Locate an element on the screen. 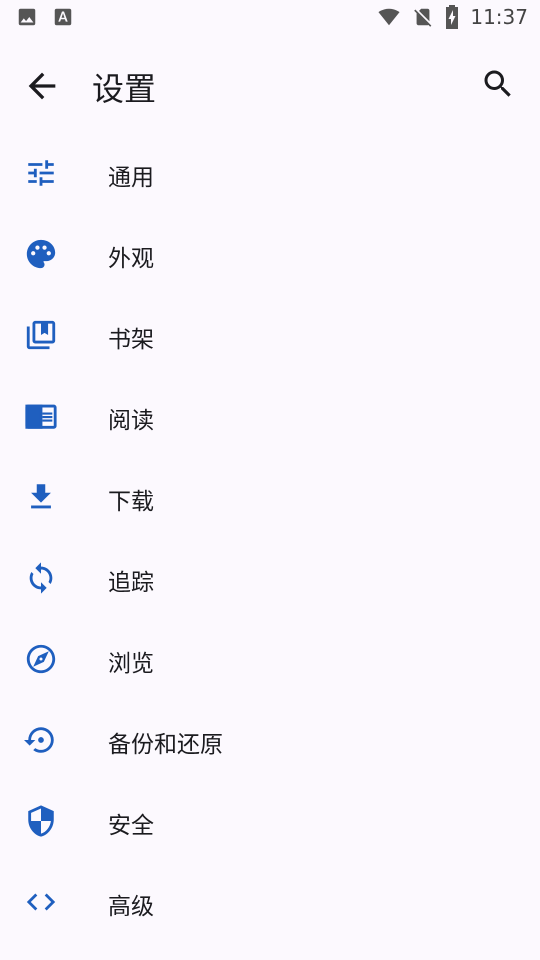  search-icon is located at coordinates (500, 84).